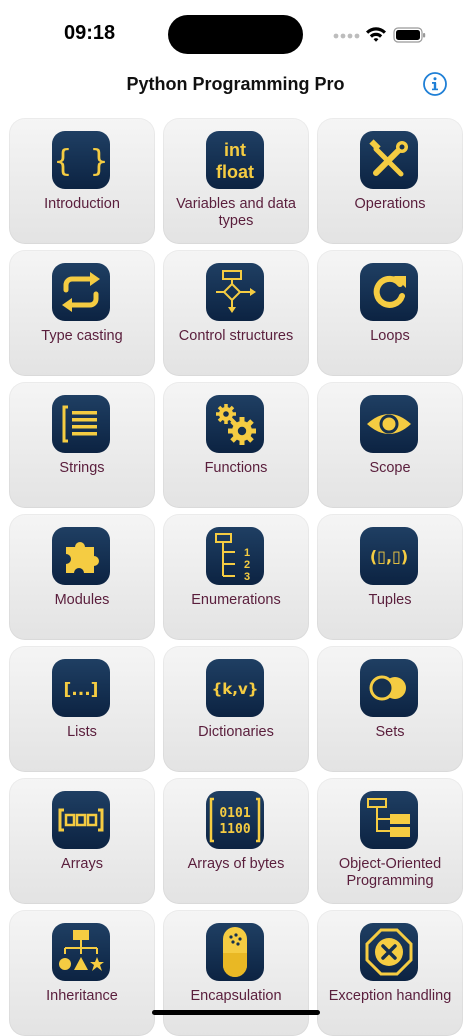 The width and height of the screenshot is (471, 1036). Describe the element at coordinates (236, 336) in the screenshot. I see `tile-label: Control structures` at that location.